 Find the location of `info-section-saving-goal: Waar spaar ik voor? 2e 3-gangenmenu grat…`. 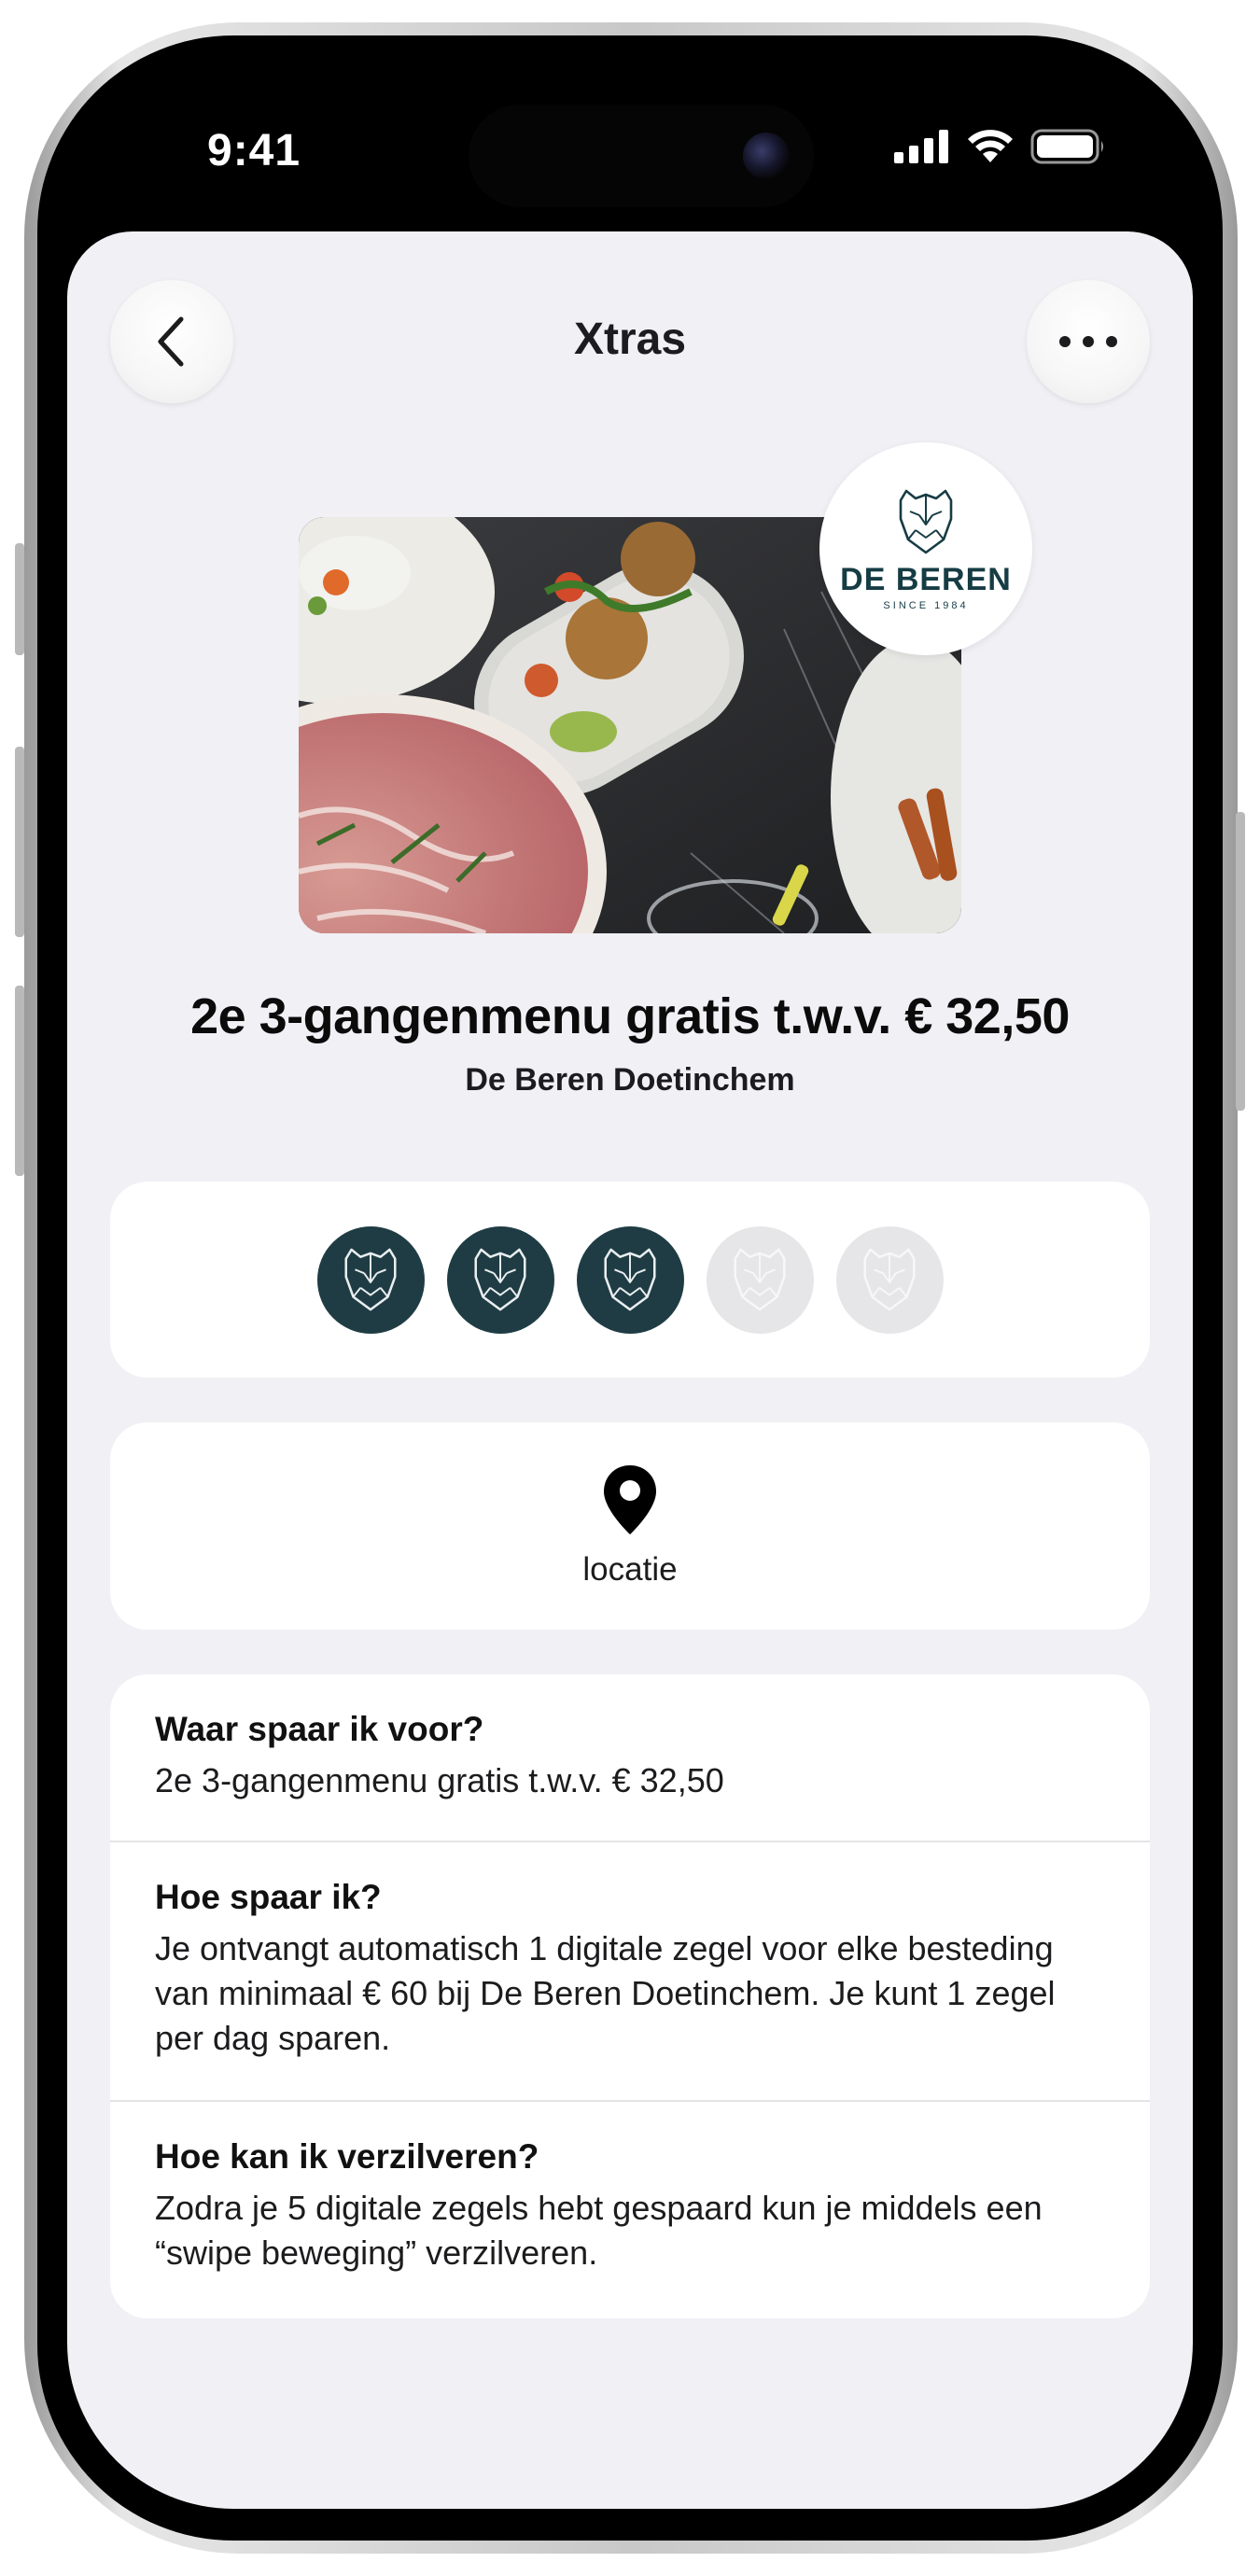

info-section-saving-goal: Waar spaar ik voor? 2e 3-gangenmenu grat… is located at coordinates (630, 1758).